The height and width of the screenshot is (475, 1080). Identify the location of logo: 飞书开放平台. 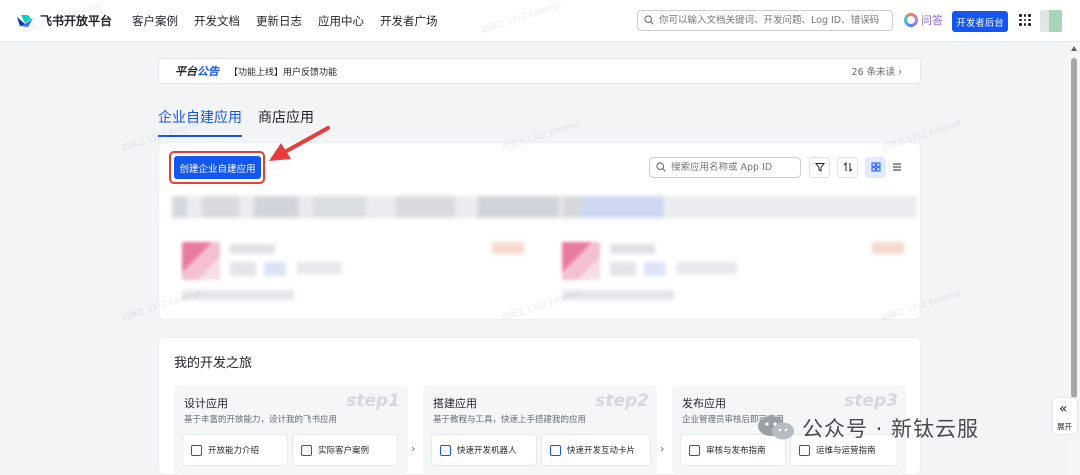
(66, 20).